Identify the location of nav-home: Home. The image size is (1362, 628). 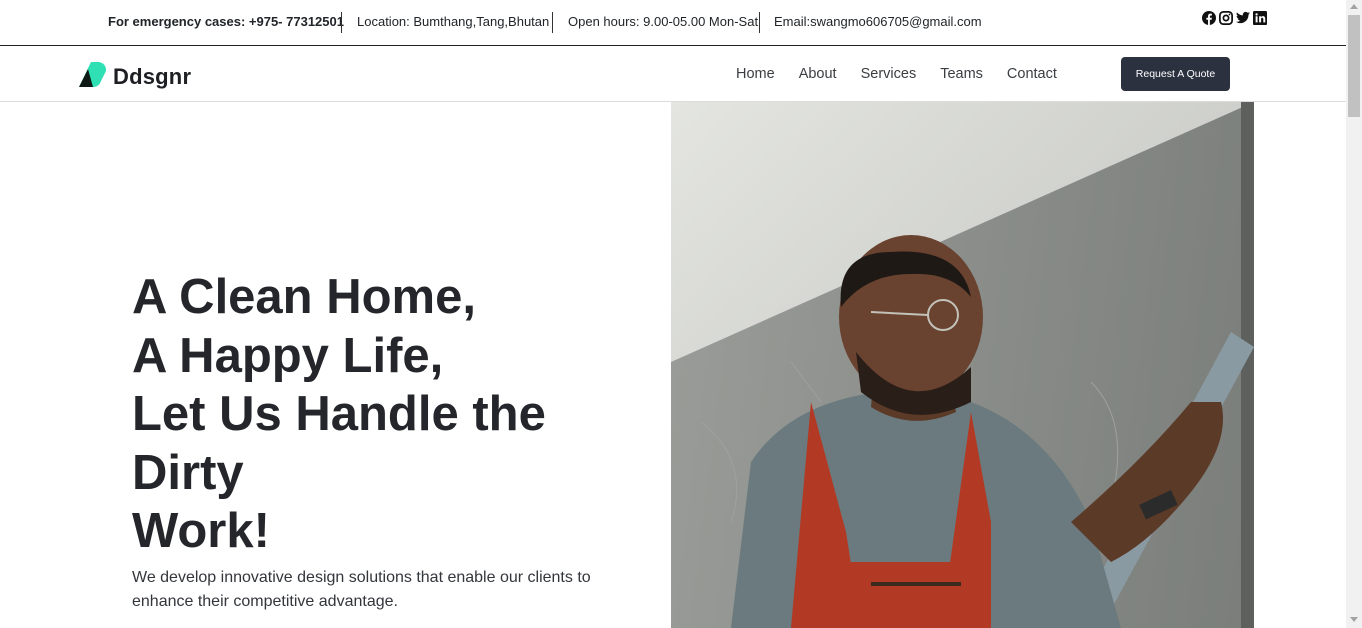
(755, 74).